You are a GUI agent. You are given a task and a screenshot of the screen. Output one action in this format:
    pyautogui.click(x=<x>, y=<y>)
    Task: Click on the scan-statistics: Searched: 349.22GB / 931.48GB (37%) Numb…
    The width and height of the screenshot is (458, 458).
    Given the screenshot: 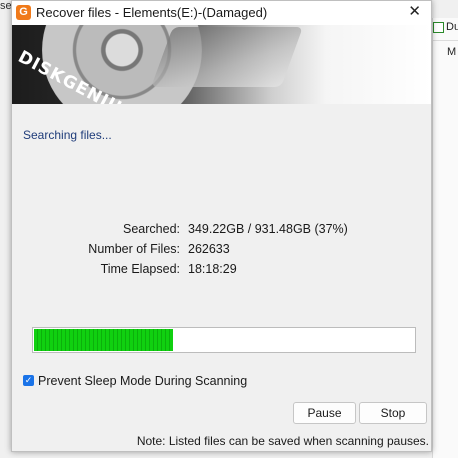 What is the action you would take?
    pyautogui.click(x=221, y=252)
    